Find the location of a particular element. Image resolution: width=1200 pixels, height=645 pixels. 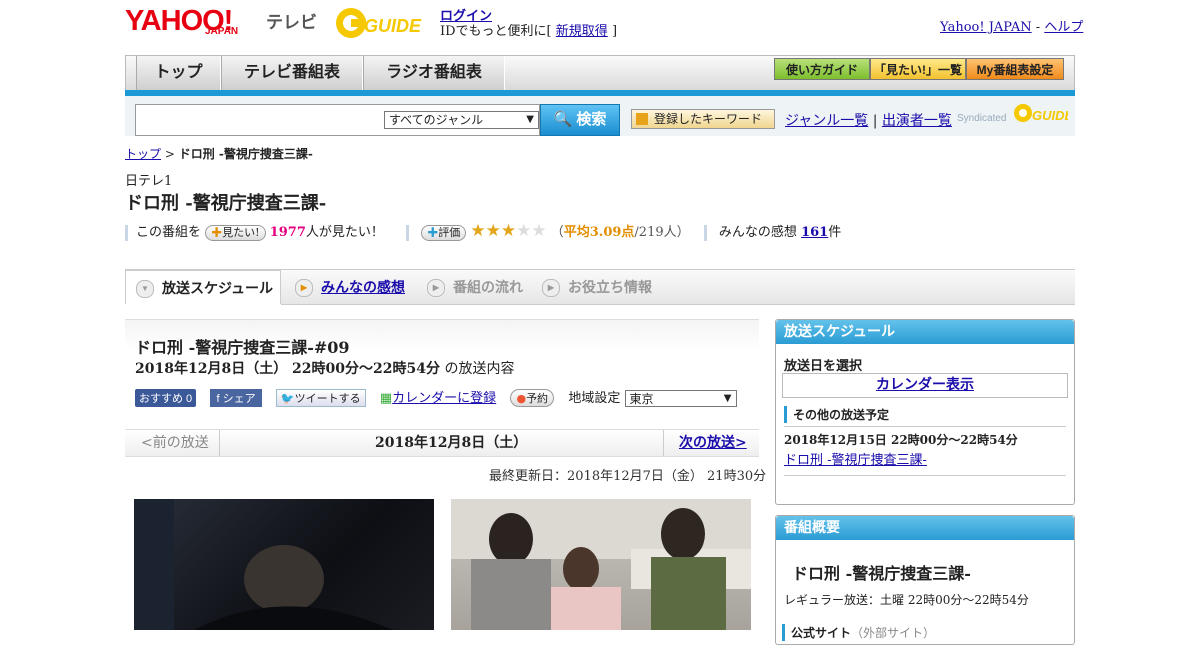

id-promo-close: ] is located at coordinates (614, 31).